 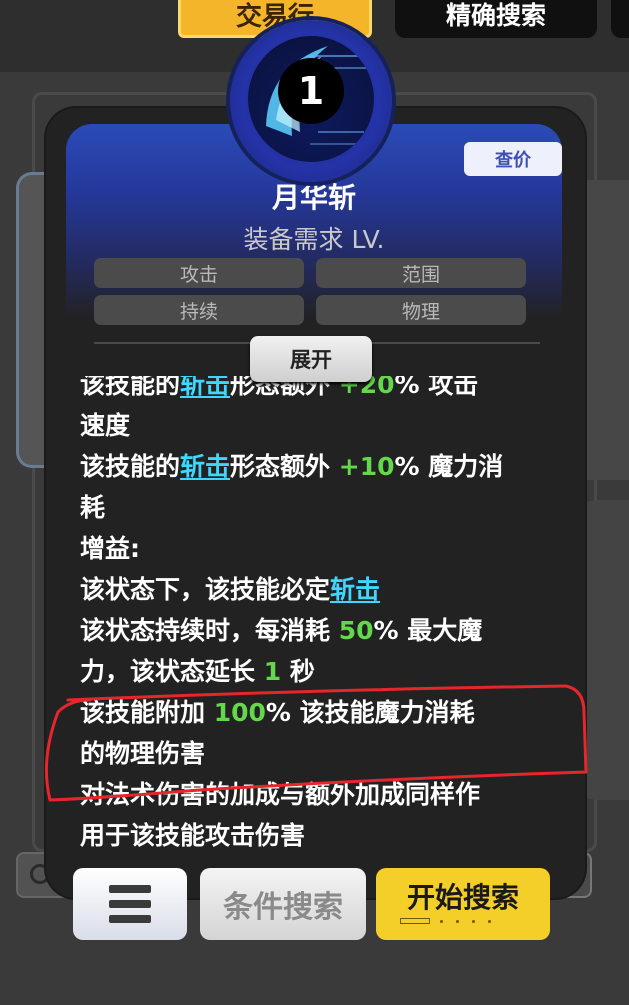 I want to click on start-search-label: 开始搜索, so click(x=462, y=897).